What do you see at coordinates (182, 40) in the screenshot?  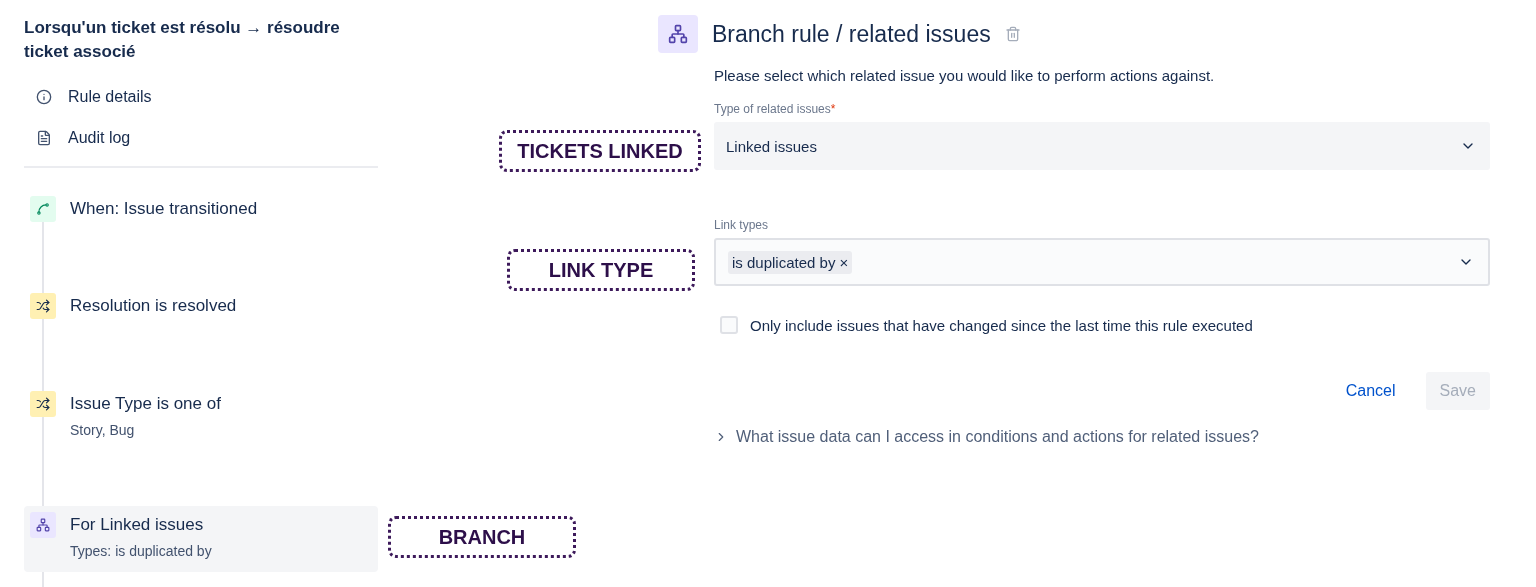 I see `rule-title: Lorsqu'un ticket est résolu → résoudre ticket associé` at bounding box center [182, 40].